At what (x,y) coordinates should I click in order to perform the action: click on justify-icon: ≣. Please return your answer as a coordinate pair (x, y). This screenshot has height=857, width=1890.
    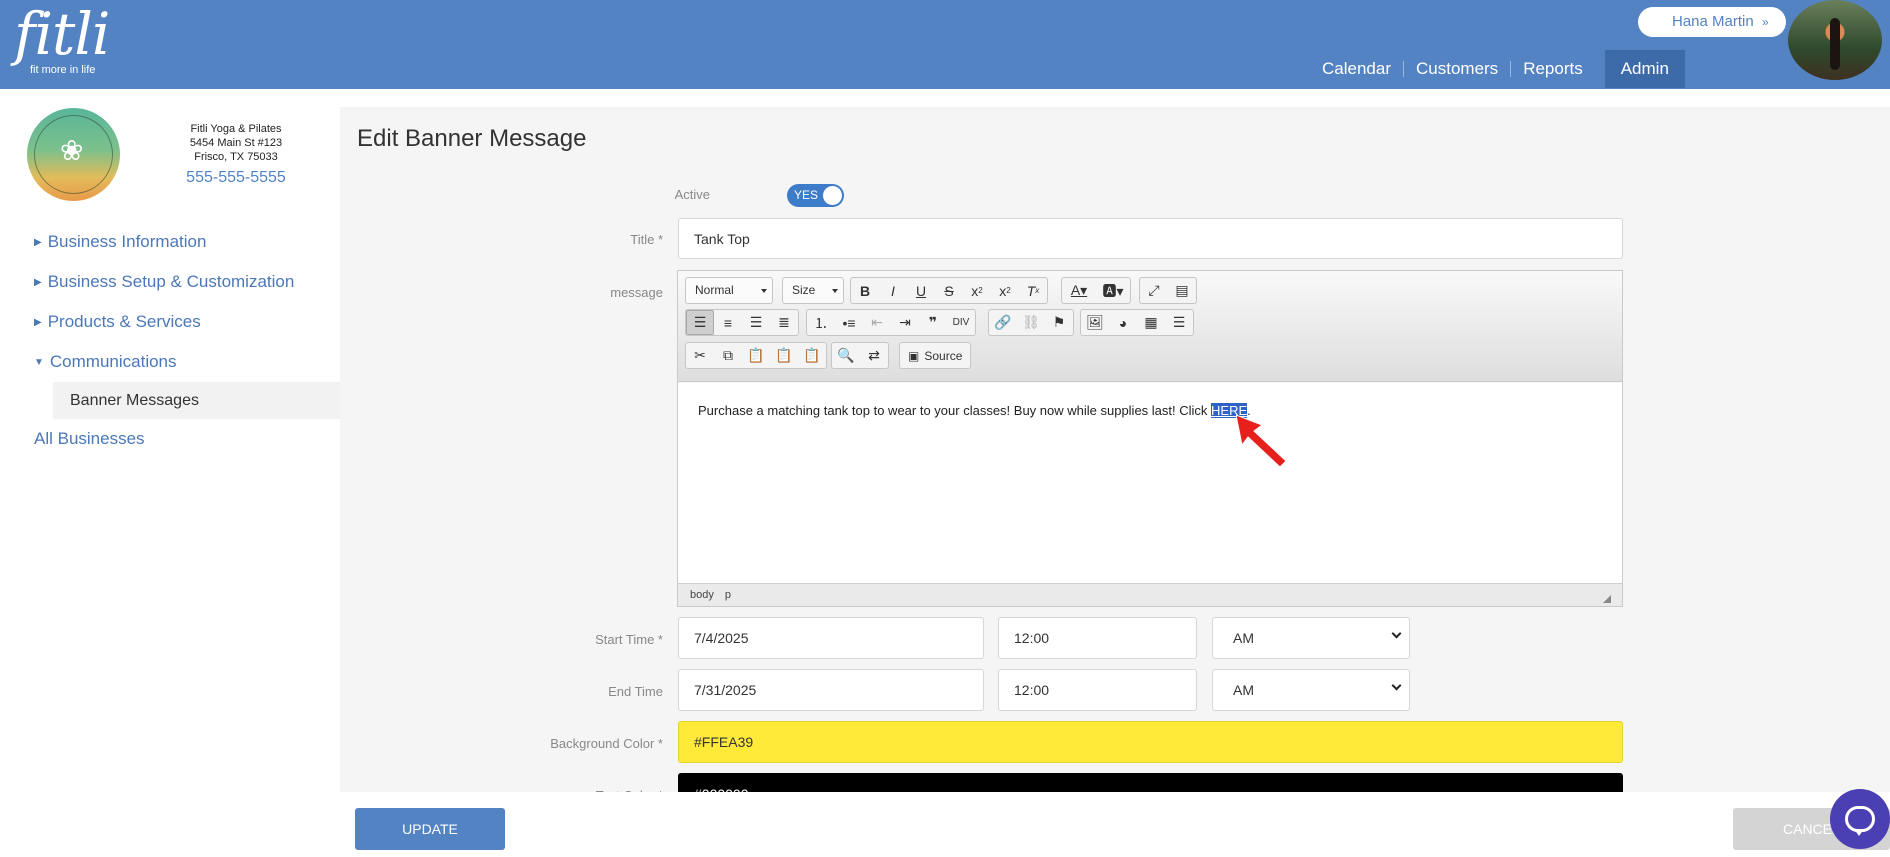
    Looking at the image, I should click on (784, 322).